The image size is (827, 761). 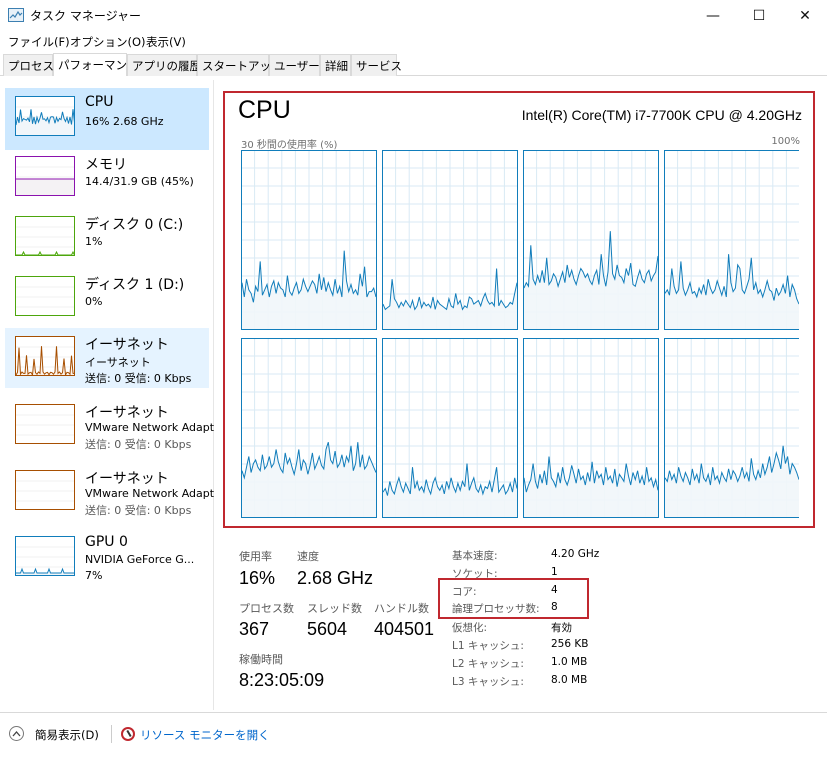 I want to click on gpu-0-thumbnail, so click(x=45, y=556).